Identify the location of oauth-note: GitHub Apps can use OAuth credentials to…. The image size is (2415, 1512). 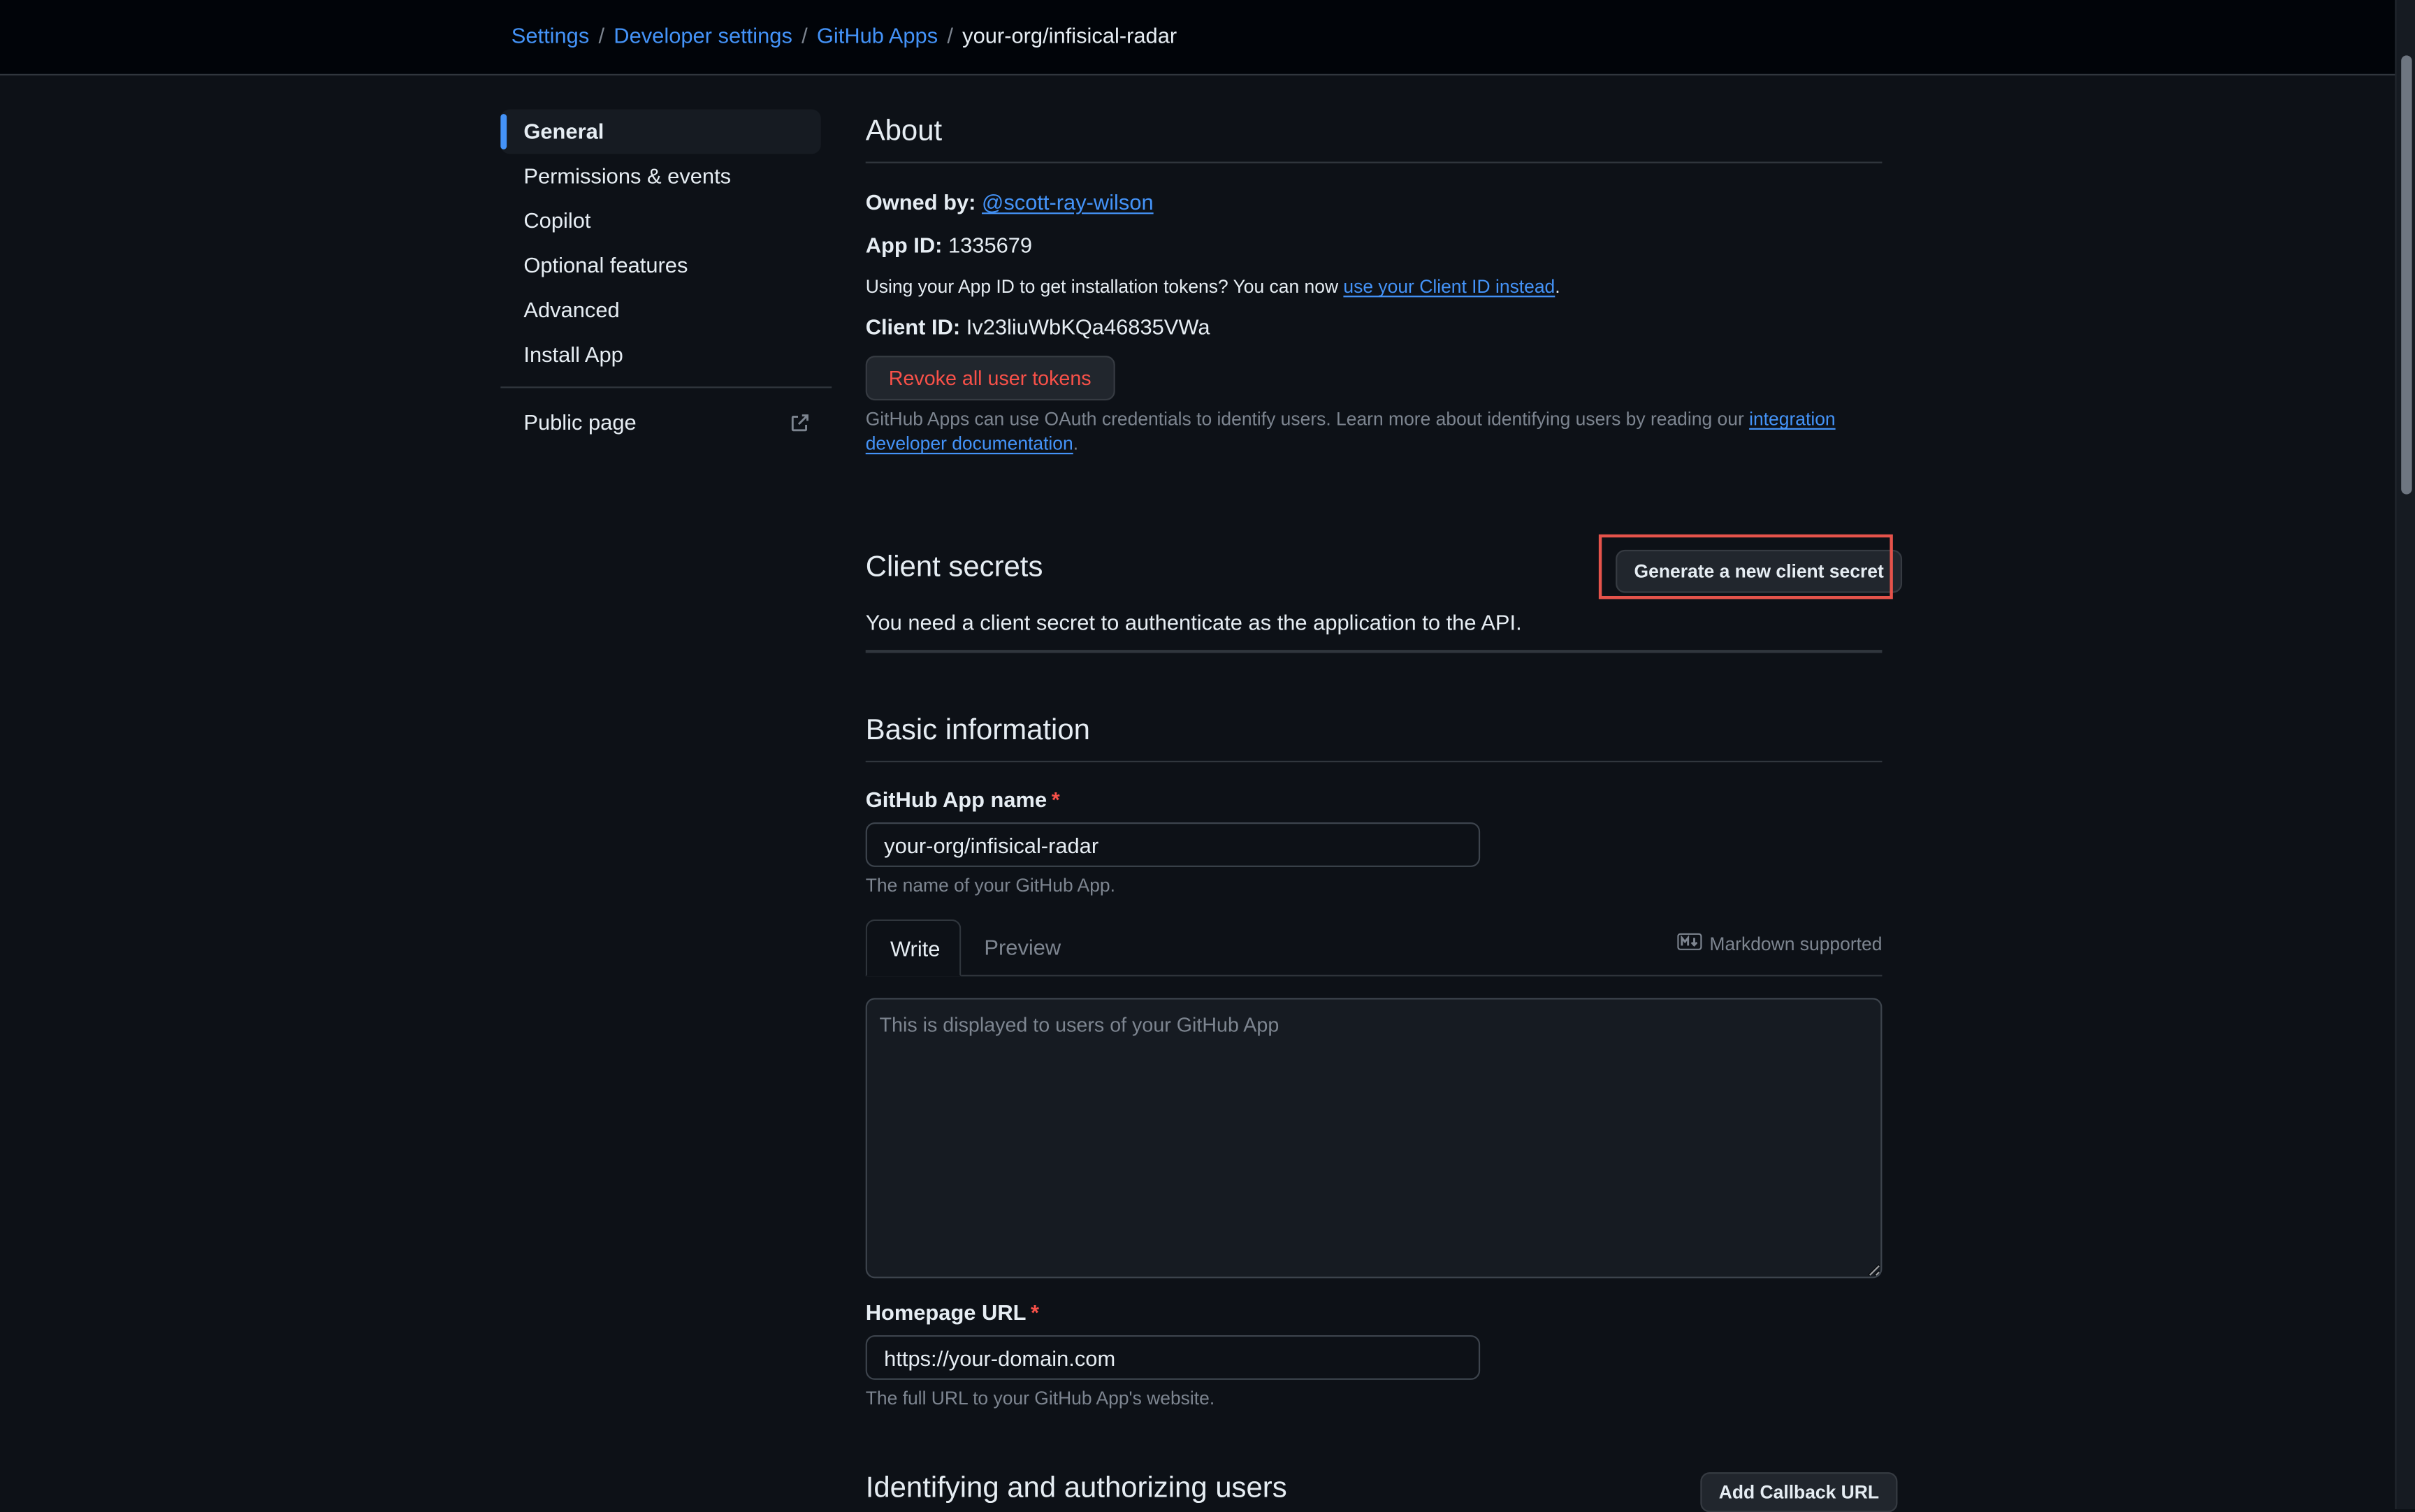
(1374, 431).